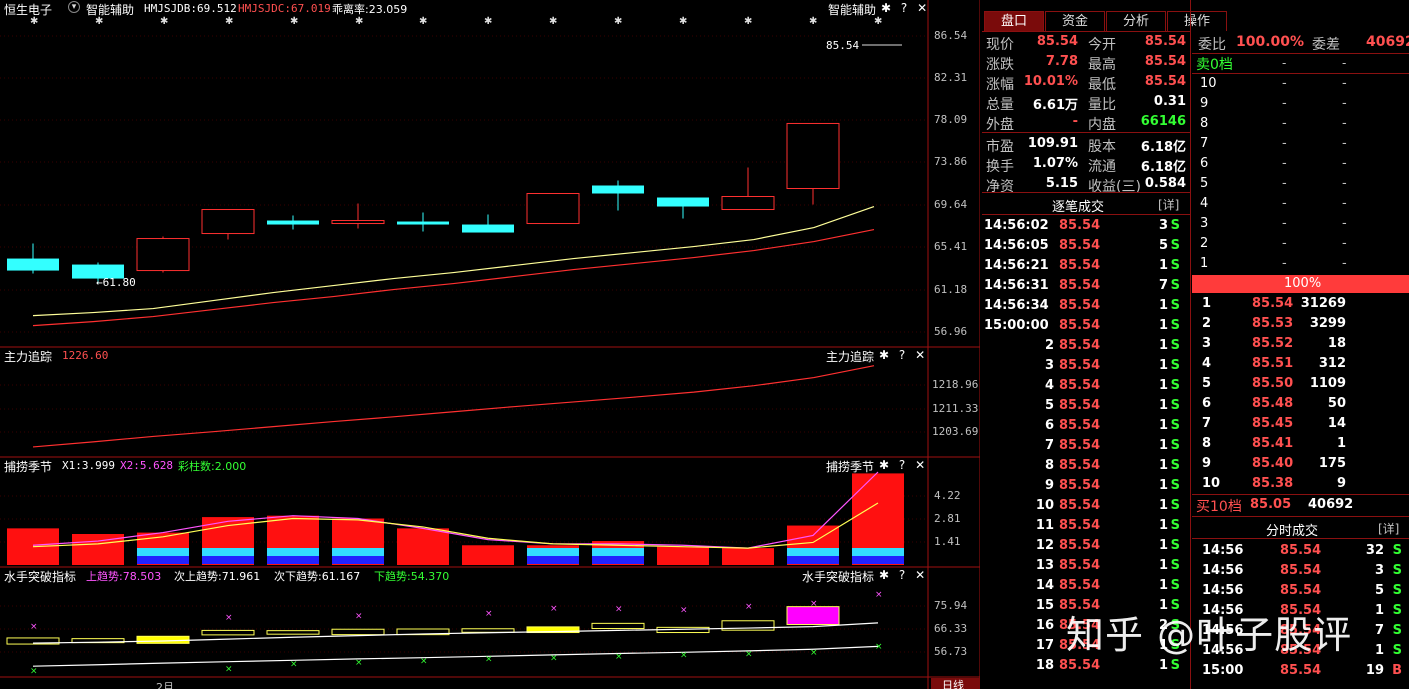 Image resolution: width=1409 pixels, height=689 pixels. Describe the element at coordinates (1102, 125) in the screenshot. I see `quote-label-2: 内盘` at that location.